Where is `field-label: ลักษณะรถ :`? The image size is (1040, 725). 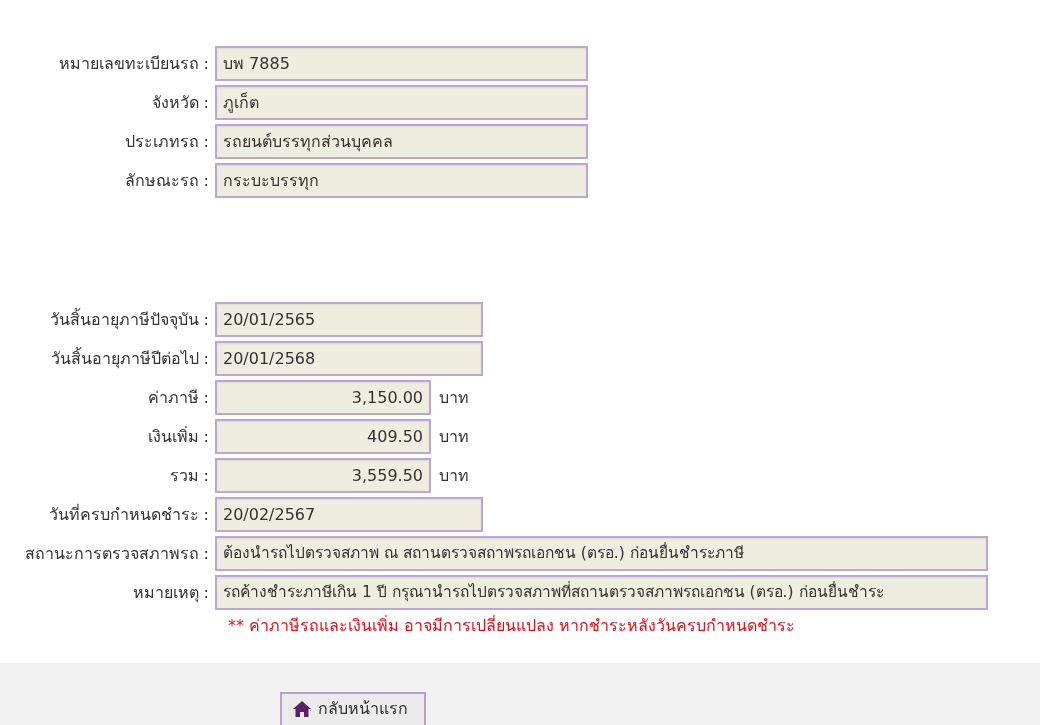
field-label: ลักษณะรถ : is located at coordinates (166, 180).